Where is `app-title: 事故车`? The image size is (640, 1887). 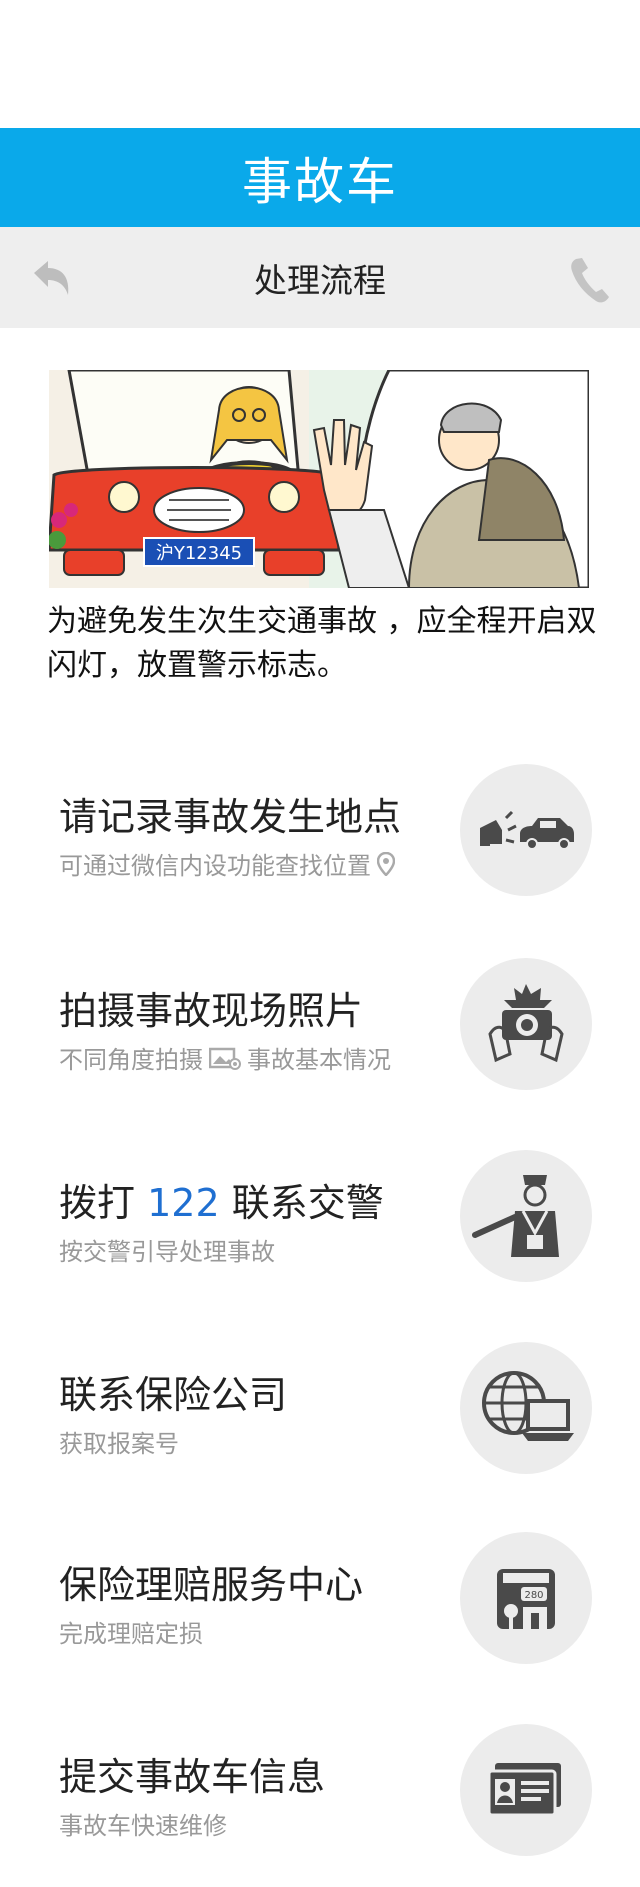 app-title: 事故车 is located at coordinates (320, 181).